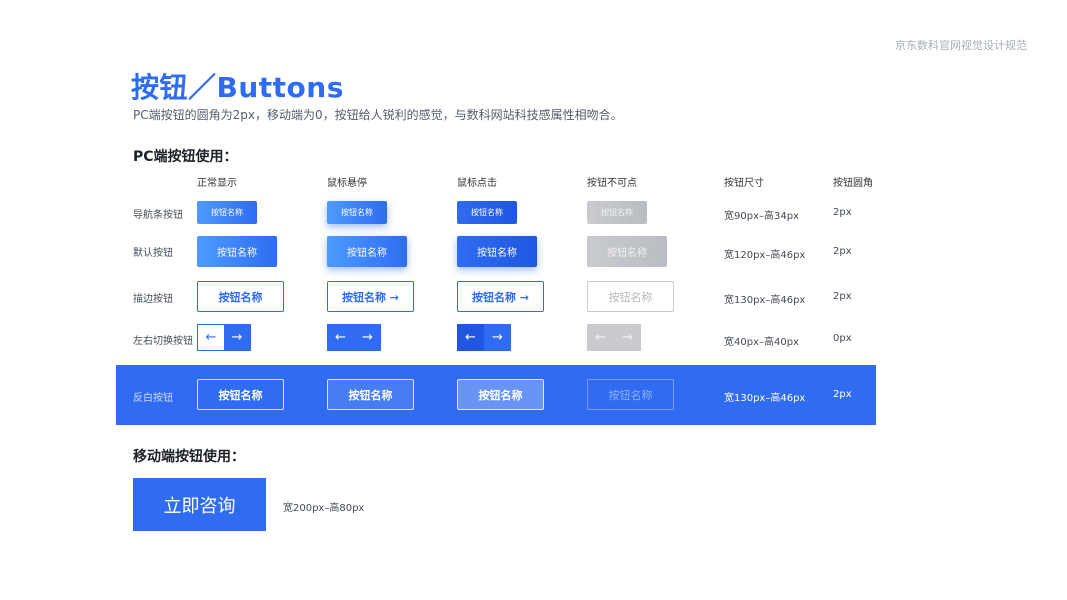  Describe the element at coordinates (761, 342) in the screenshot. I see `switch-size: 宽40px–高40px` at that location.